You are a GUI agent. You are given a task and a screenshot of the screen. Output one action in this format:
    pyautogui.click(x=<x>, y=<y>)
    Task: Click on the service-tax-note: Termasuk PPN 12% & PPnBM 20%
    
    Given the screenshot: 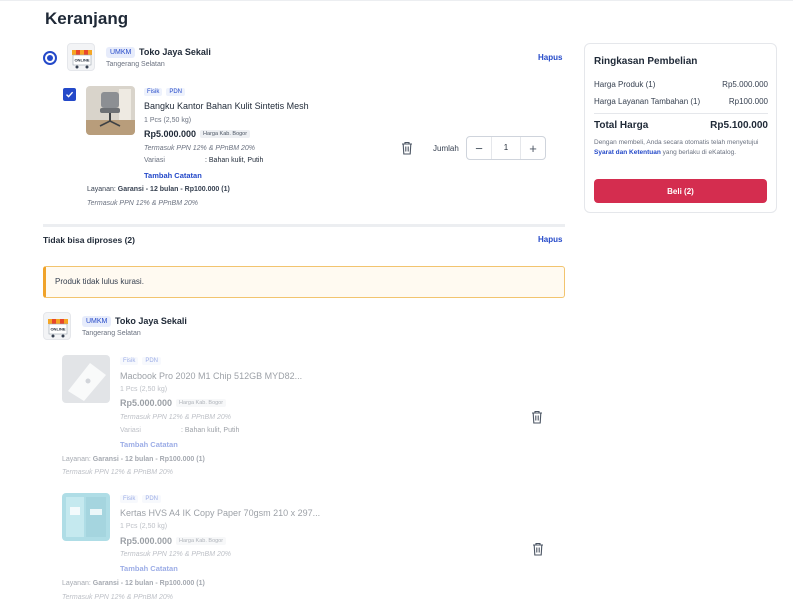 What is the action you would take?
    pyautogui.click(x=143, y=203)
    